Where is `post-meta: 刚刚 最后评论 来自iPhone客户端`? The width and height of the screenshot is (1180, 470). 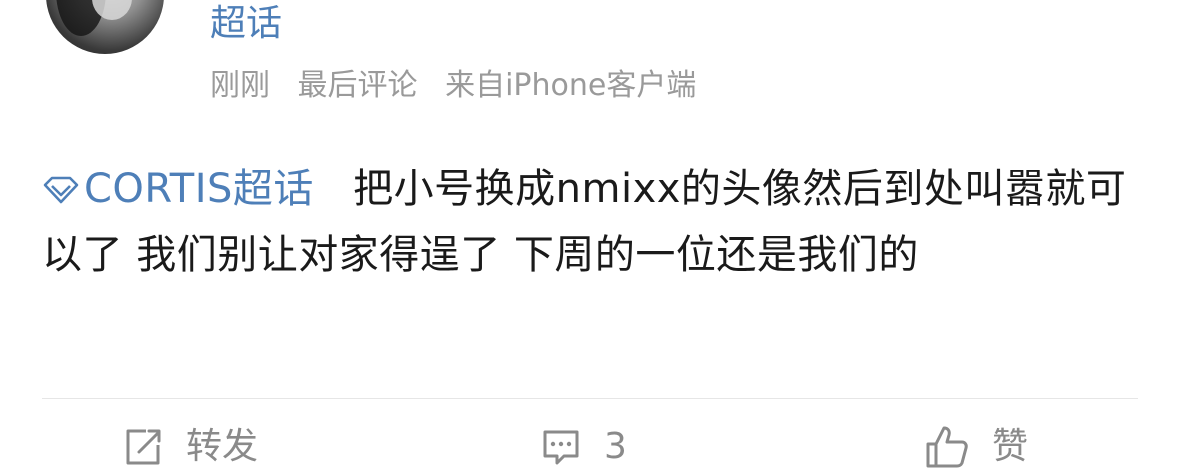
post-meta: 刚刚 最后评论 来自iPhone客户端 is located at coordinates (453, 86).